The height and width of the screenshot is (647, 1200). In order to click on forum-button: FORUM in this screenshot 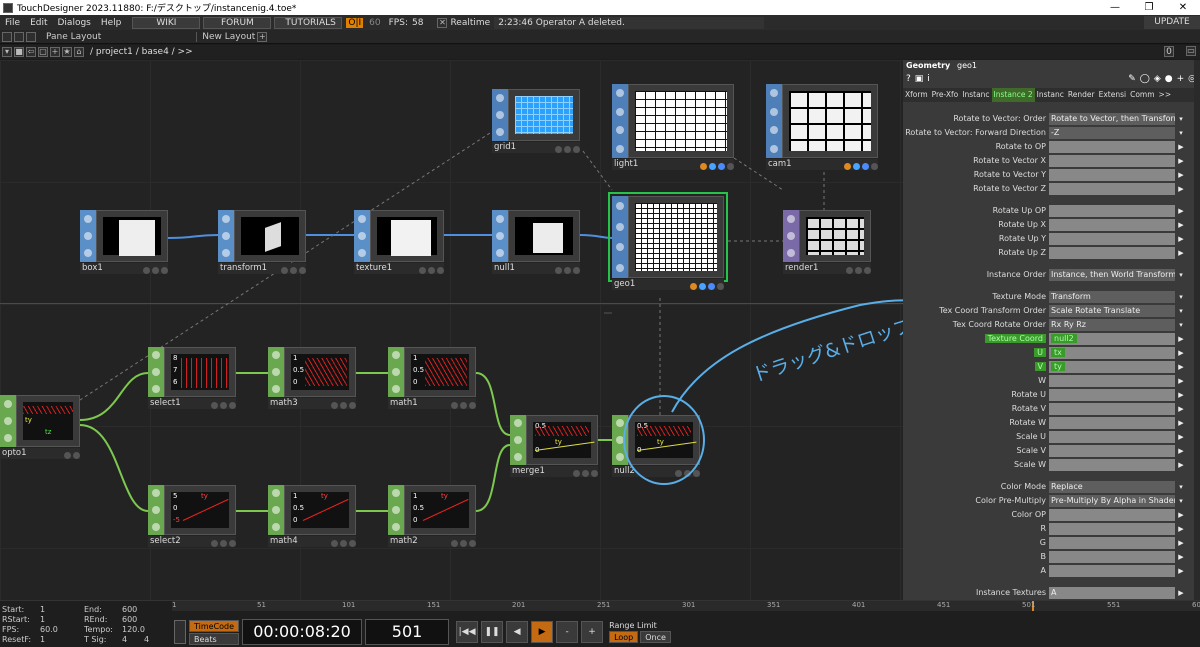, I will do `click(237, 22)`.